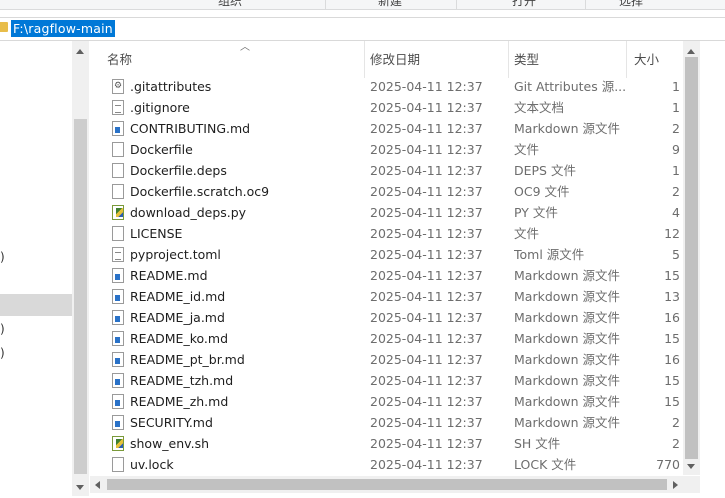 The image size is (725, 498). What do you see at coordinates (2, 353) in the screenshot?
I see `nav-item-label: :)` at bounding box center [2, 353].